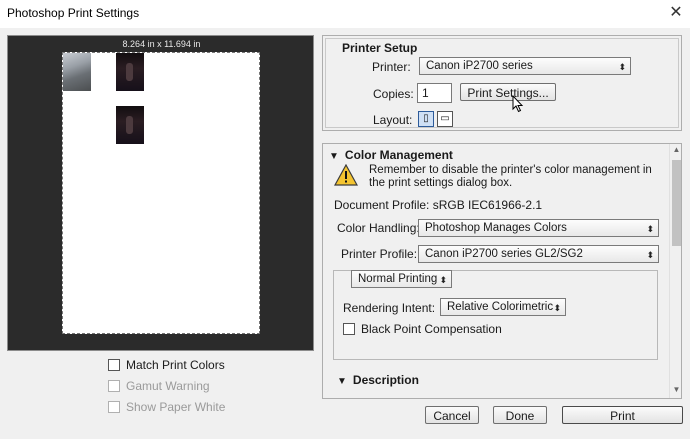  Describe the element at coordinates (385, 380) in the screenshot. I see `description-title: Description` at that location.